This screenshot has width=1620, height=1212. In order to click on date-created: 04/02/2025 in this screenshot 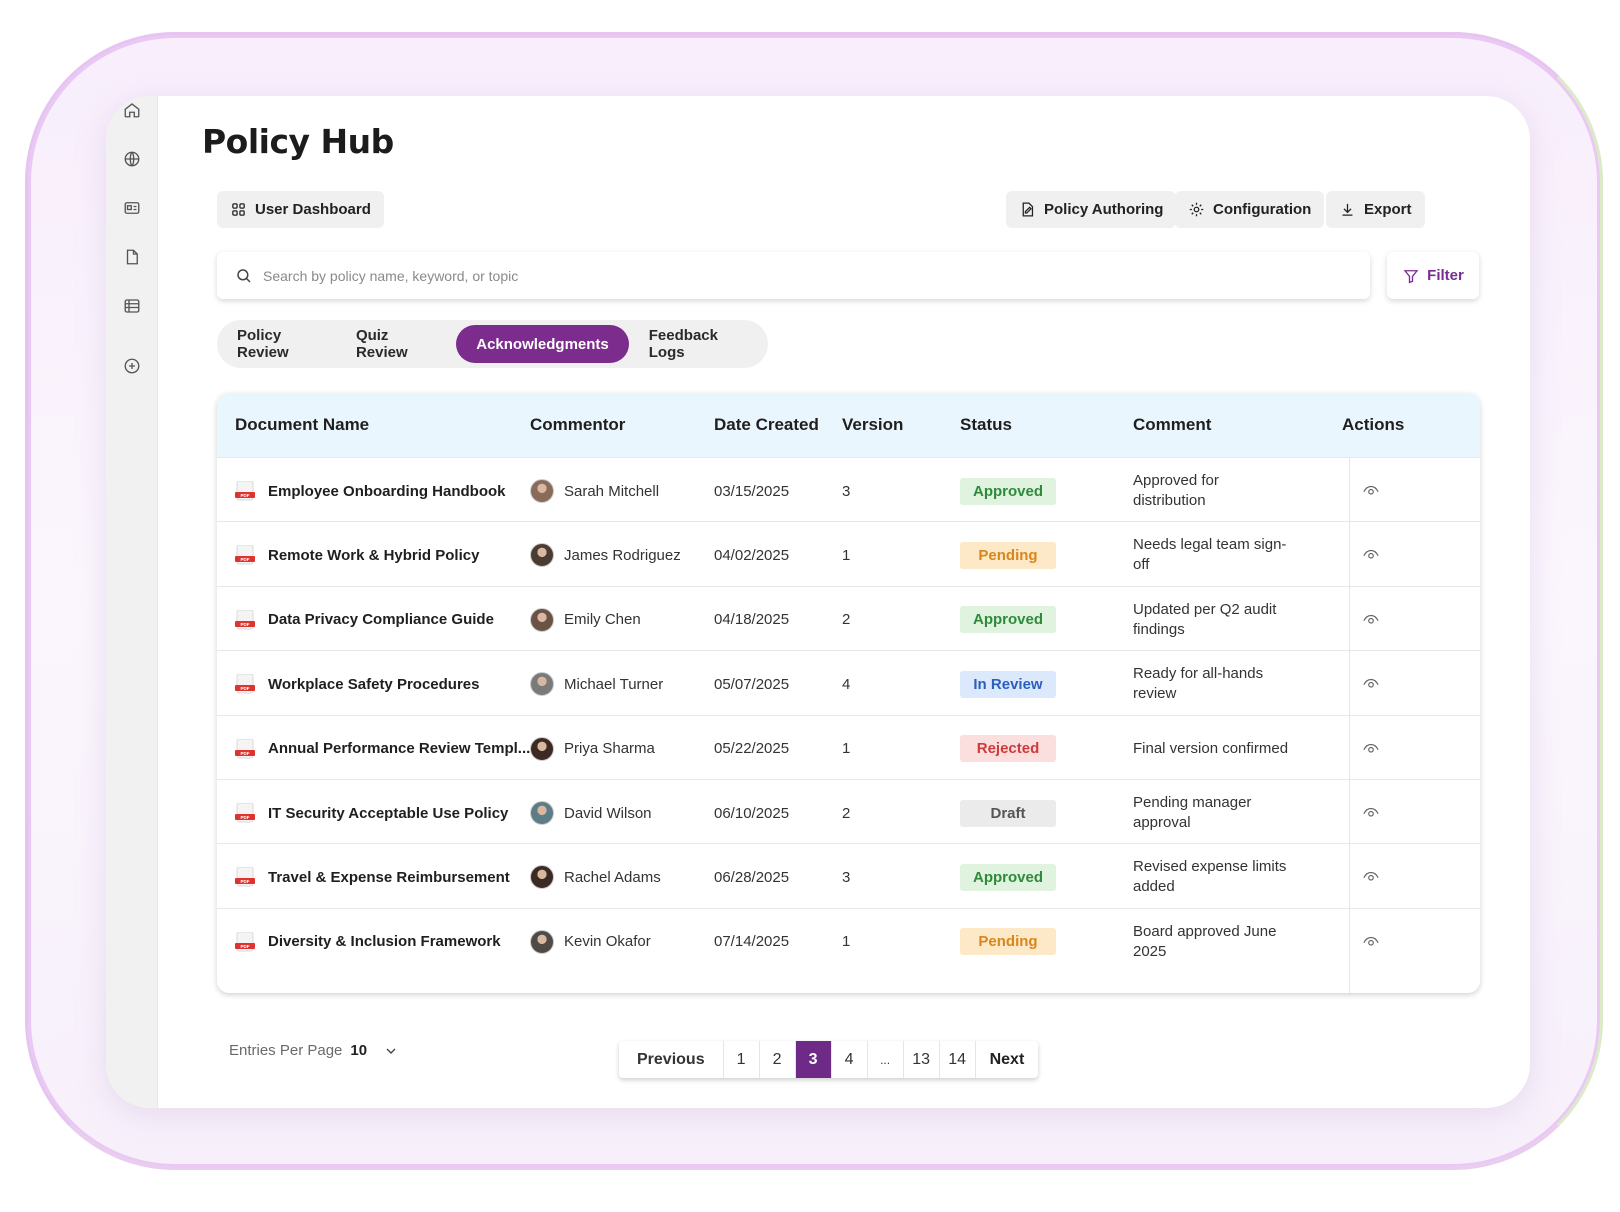, I will do `click(752, 555)`.